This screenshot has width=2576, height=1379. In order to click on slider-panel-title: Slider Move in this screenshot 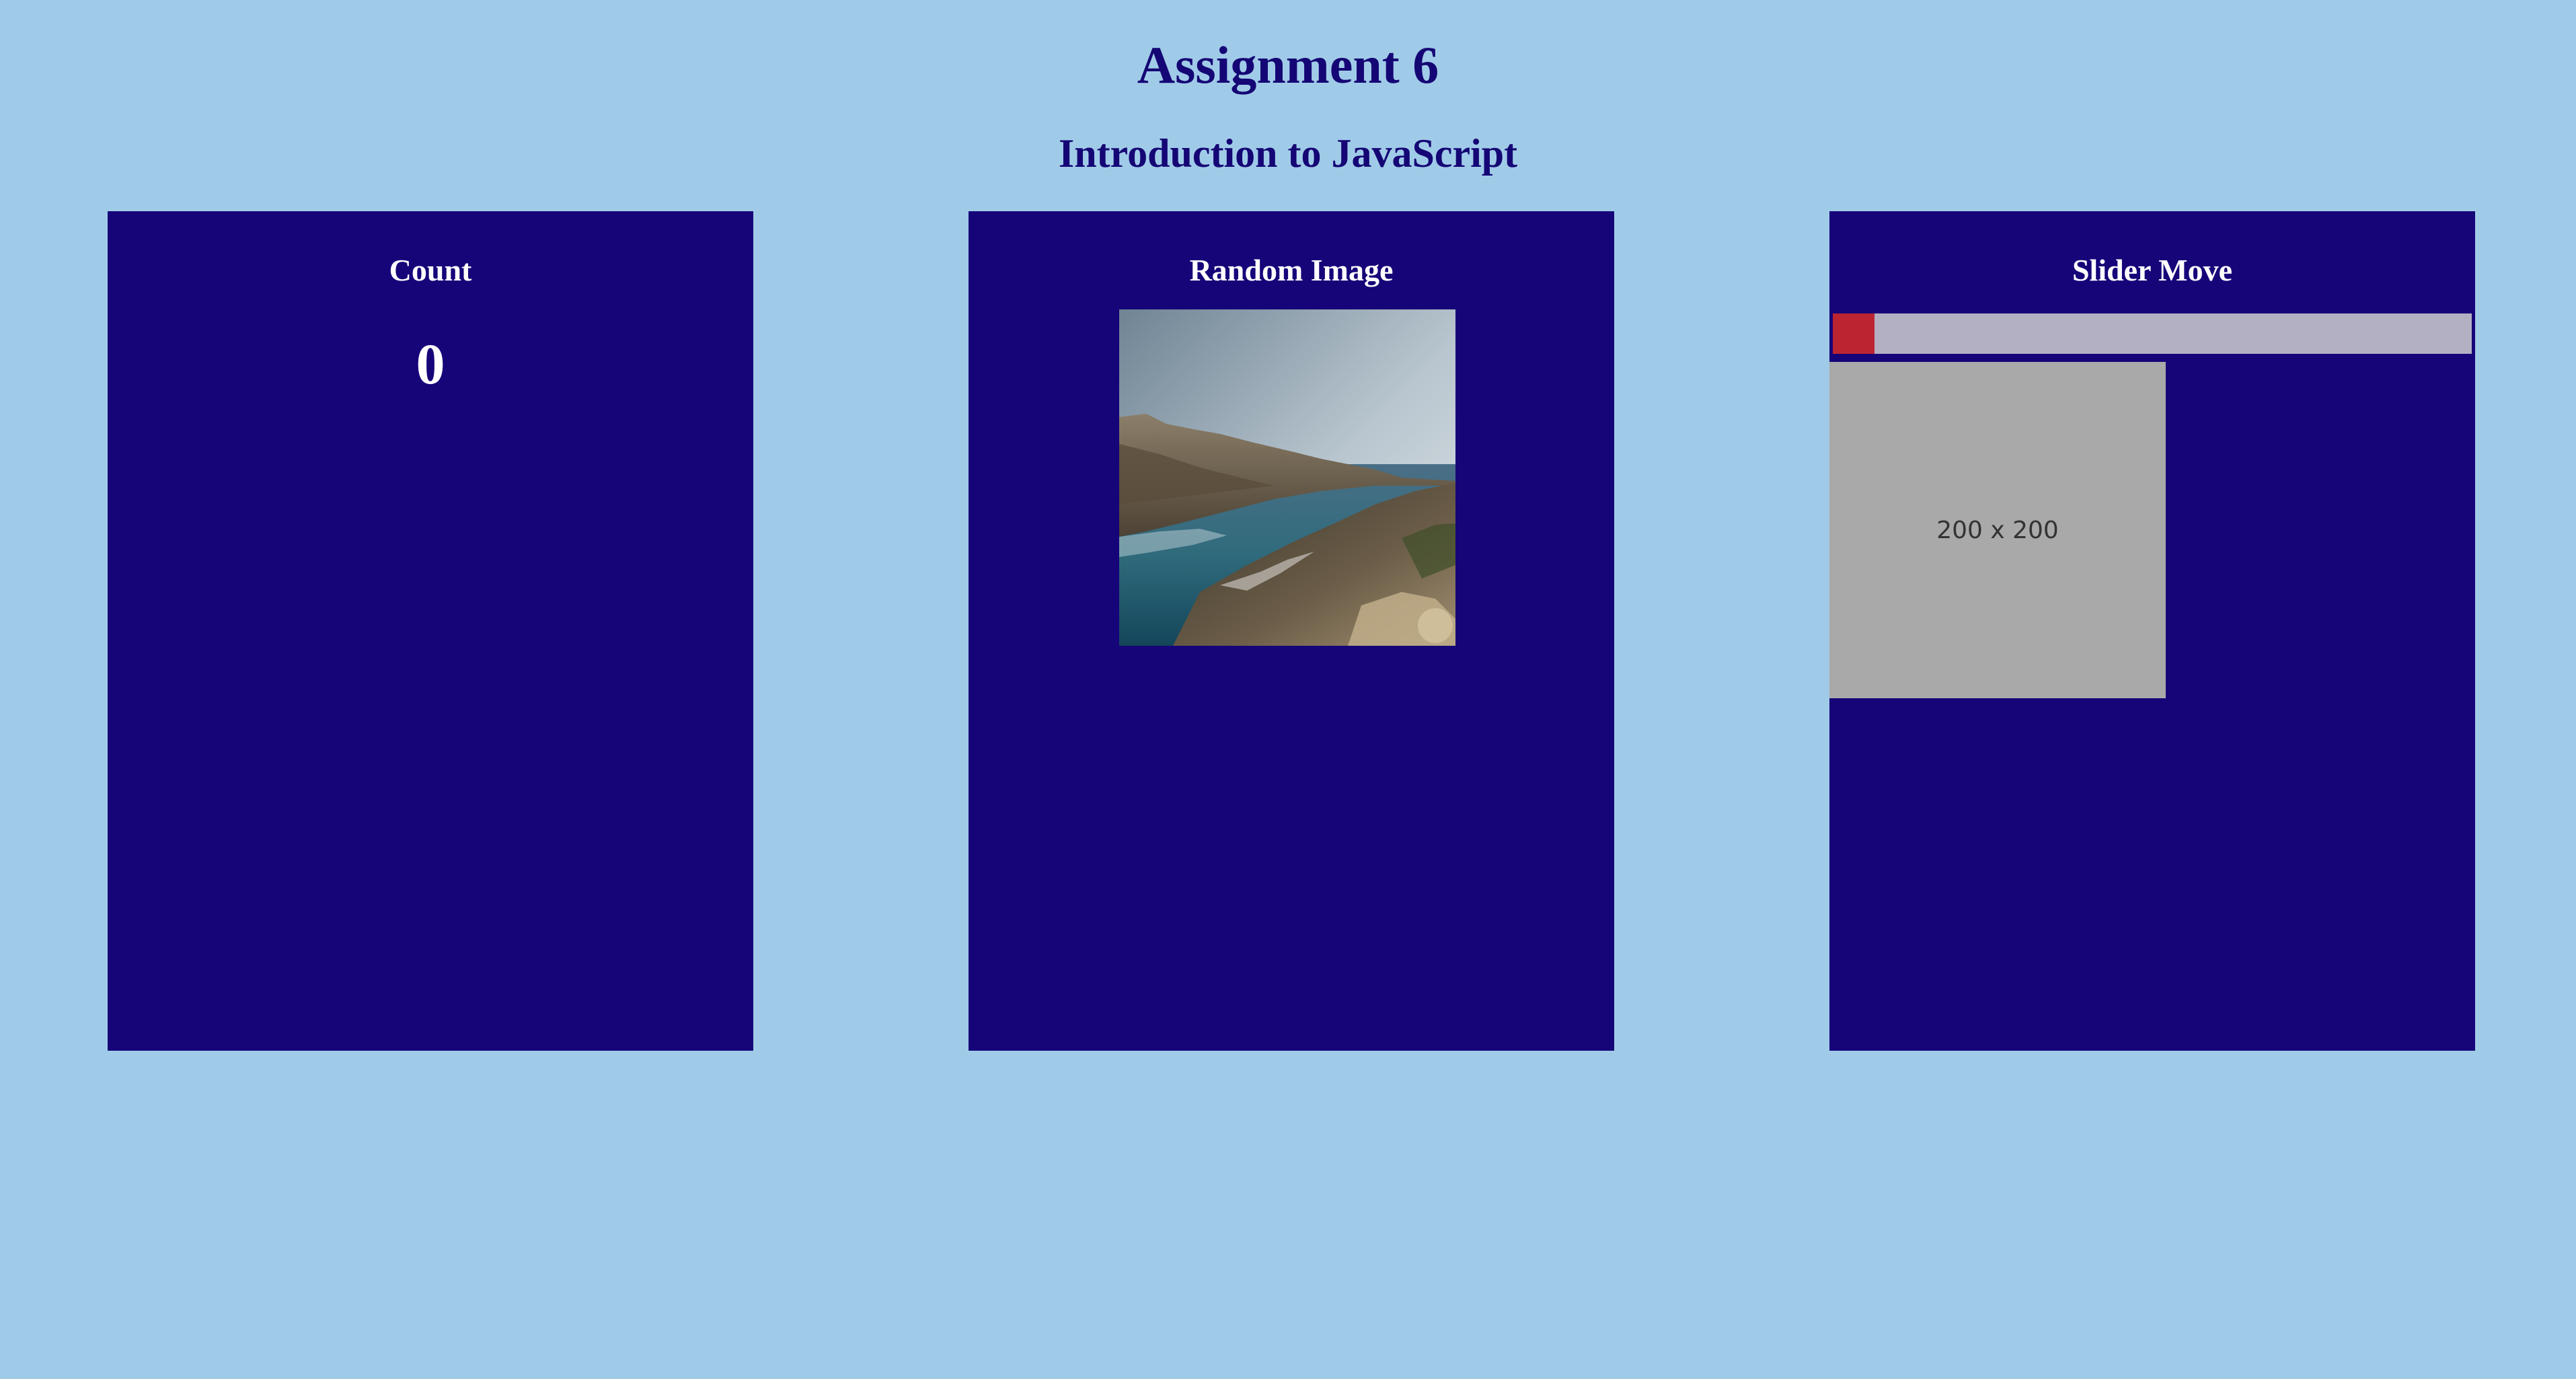, I will do `click(2152, 270)`.